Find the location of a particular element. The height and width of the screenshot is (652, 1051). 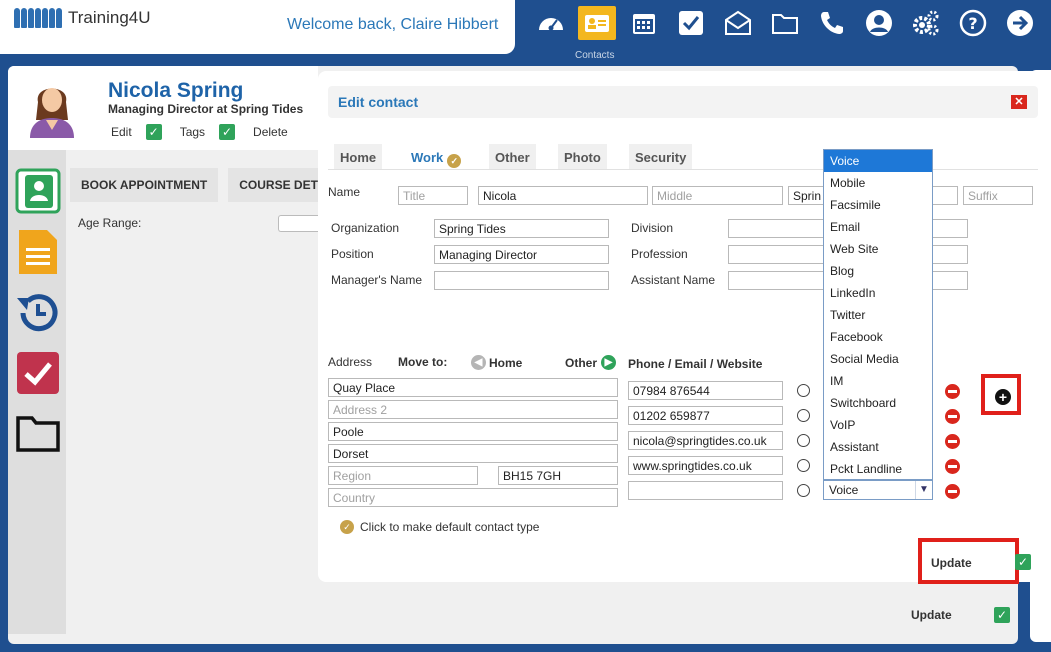

tab-photo-label: Photo is located at coordinates (582, 157).